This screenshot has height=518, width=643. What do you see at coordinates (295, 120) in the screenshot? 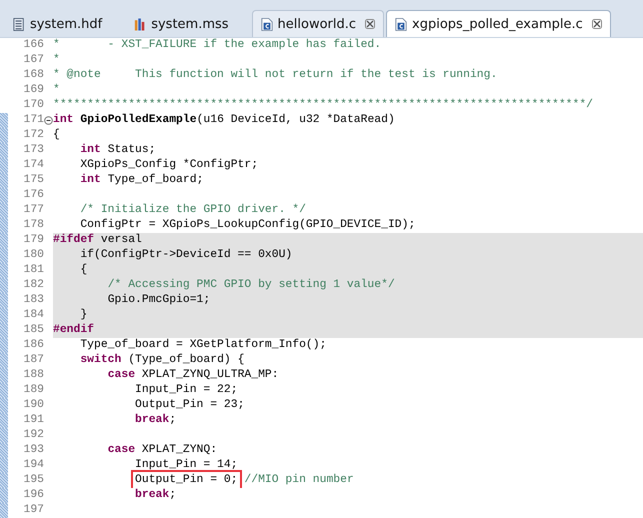
I see `code-text: (u16 DeviceId, u32 *DataRead)` at bounding box center [295, 120].